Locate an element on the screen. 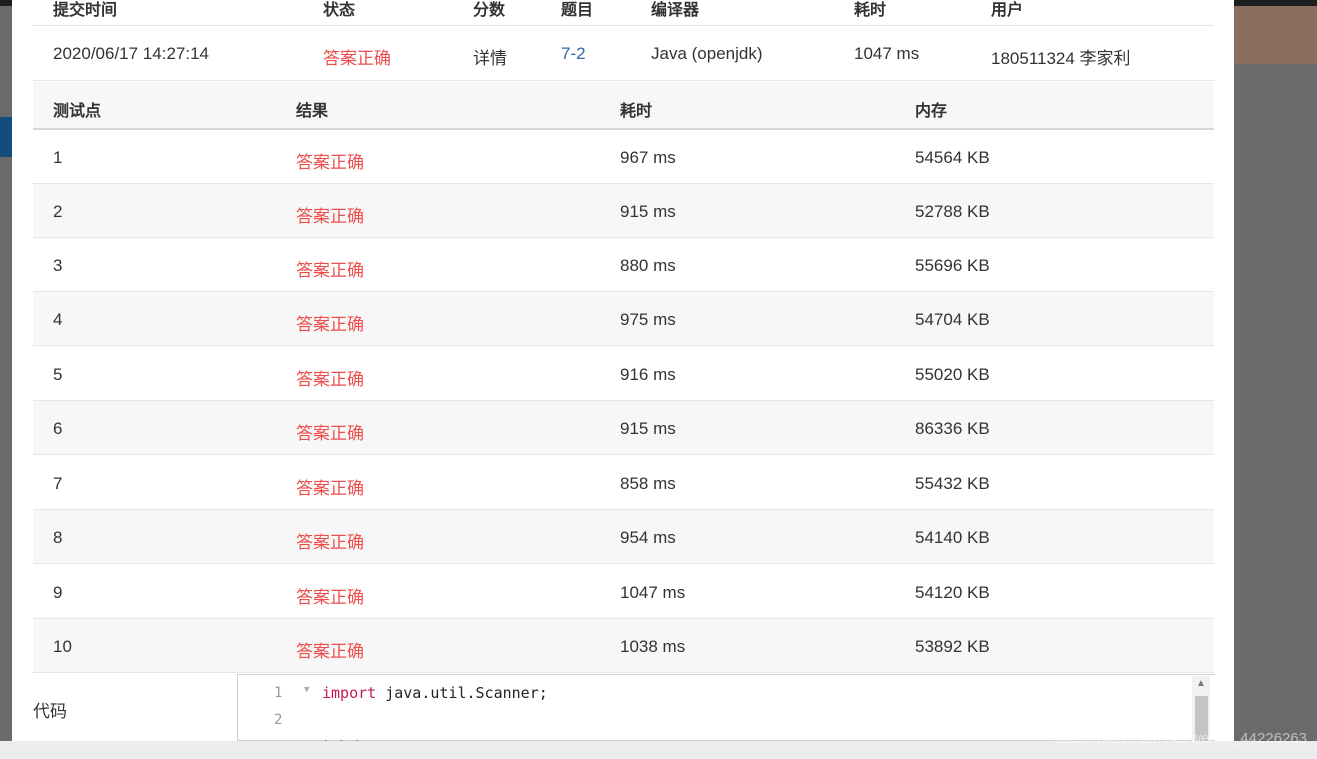 The width and height of the screenshot is (1317, 759). table-row: 8 答案正确 954 ms 54140 KB is located at coordinates (623, 537).